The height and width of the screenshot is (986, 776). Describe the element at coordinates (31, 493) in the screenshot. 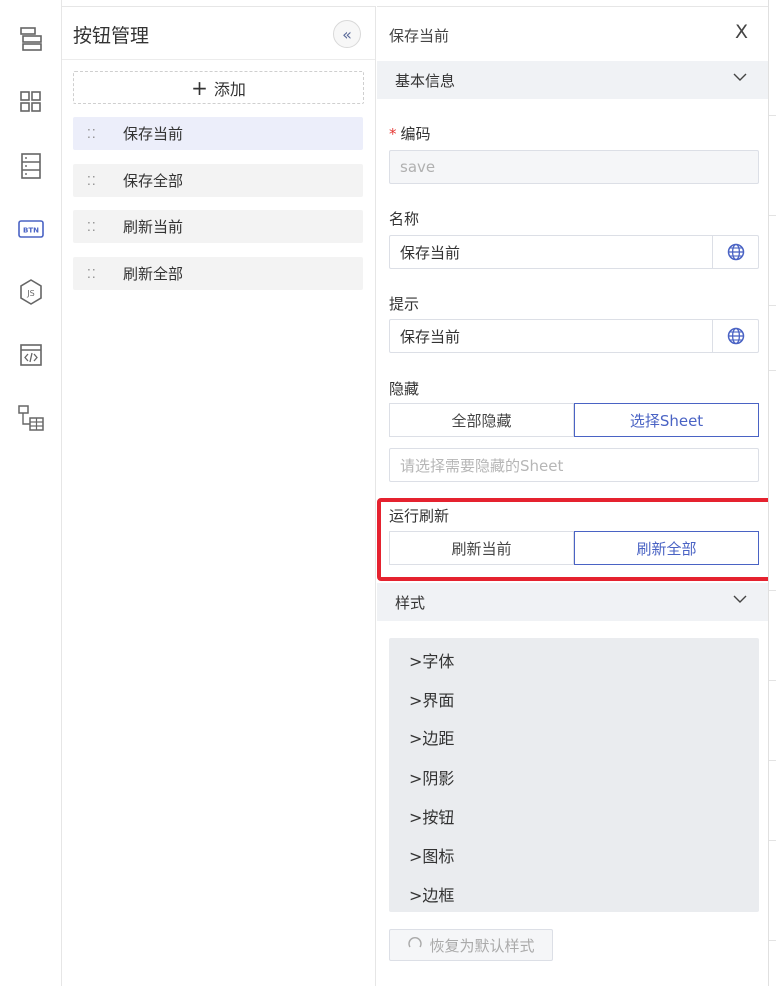

I see `icon-rail: BTN JS` at that location.